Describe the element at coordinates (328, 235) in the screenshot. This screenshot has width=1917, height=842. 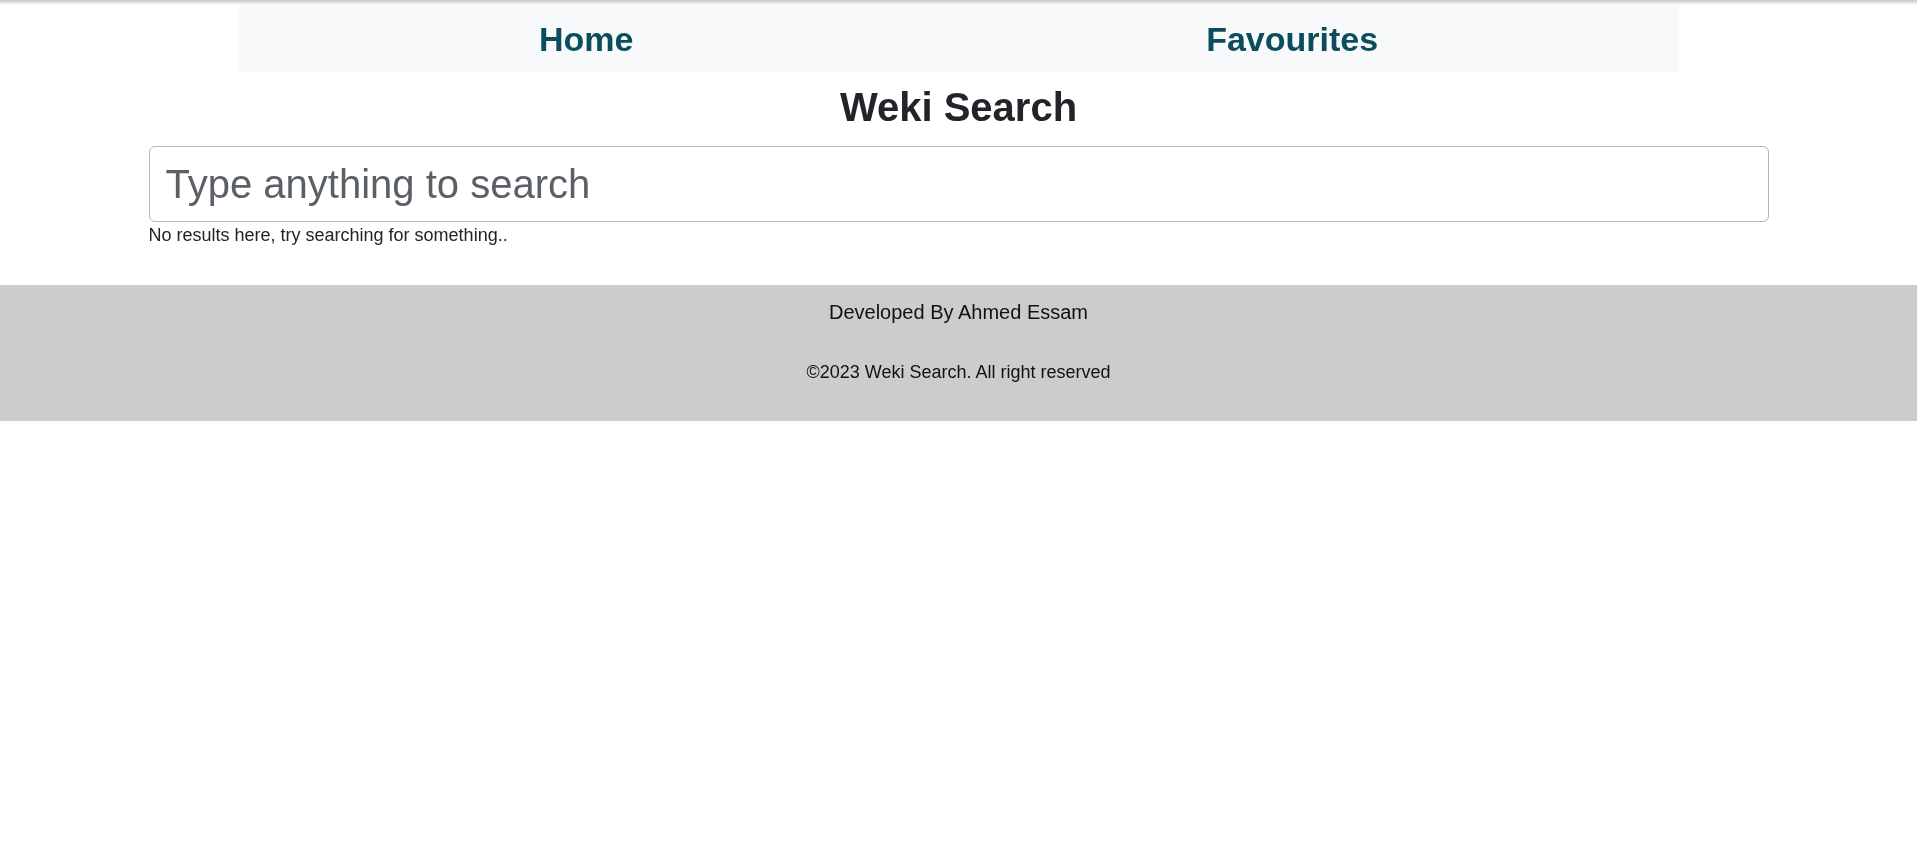
I see `no-results-message: No results here, try searching for something..` at that location.